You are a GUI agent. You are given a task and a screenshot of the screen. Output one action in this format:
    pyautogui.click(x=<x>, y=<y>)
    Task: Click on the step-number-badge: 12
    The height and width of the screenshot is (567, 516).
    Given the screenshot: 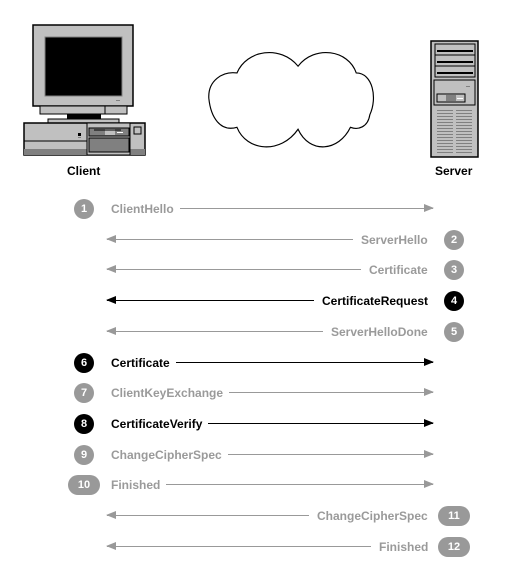 What is the action you would take?
    pyautogui.click(x=454, y=546)
    